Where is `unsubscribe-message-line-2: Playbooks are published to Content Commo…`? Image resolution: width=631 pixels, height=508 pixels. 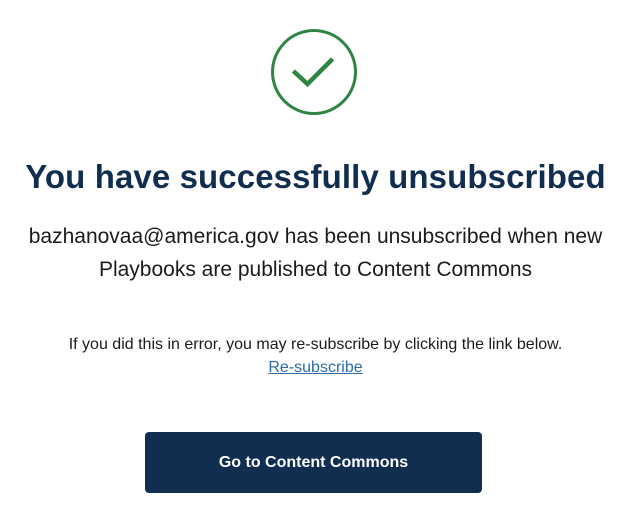
unsubscribe-message-line-2: Playbooks are published to Content Commo… is located at coordinates (315, 269).